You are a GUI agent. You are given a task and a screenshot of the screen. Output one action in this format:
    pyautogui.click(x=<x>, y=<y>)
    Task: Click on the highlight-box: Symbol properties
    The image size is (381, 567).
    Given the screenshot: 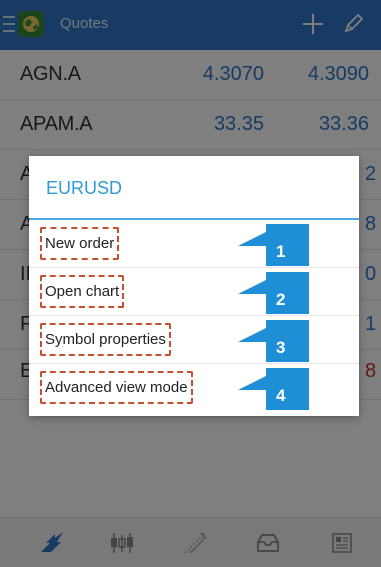 What is the action you would take?
    pyautogui.click(x=105, y=339)
    